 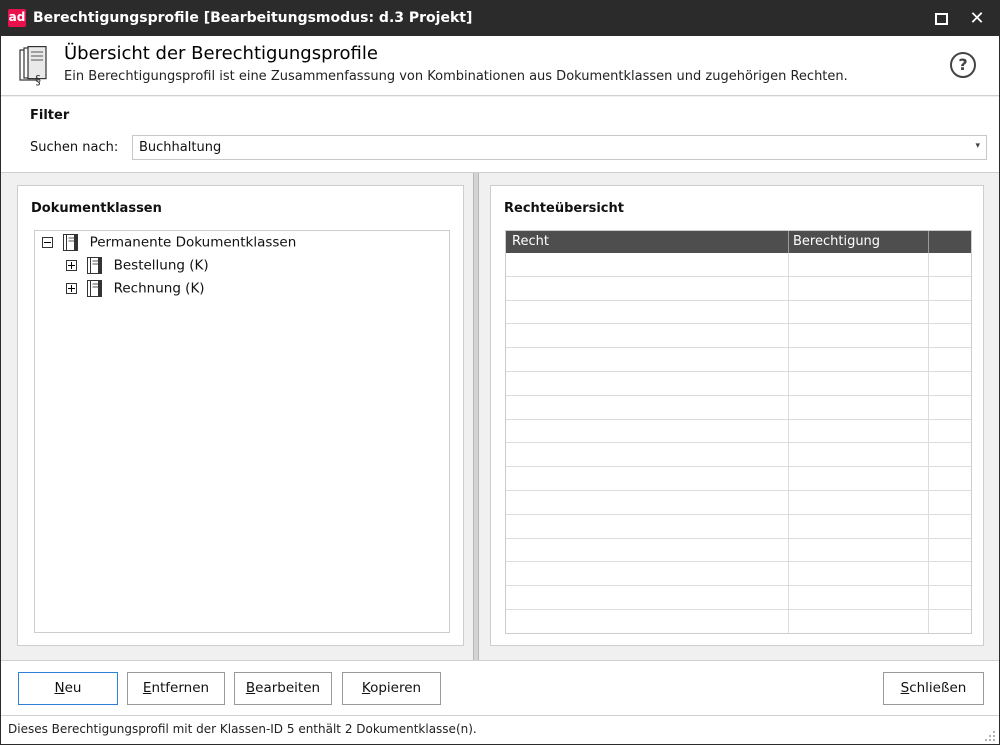 I want to click on search-value: Buchhaltung, so click(x=180, y=147).